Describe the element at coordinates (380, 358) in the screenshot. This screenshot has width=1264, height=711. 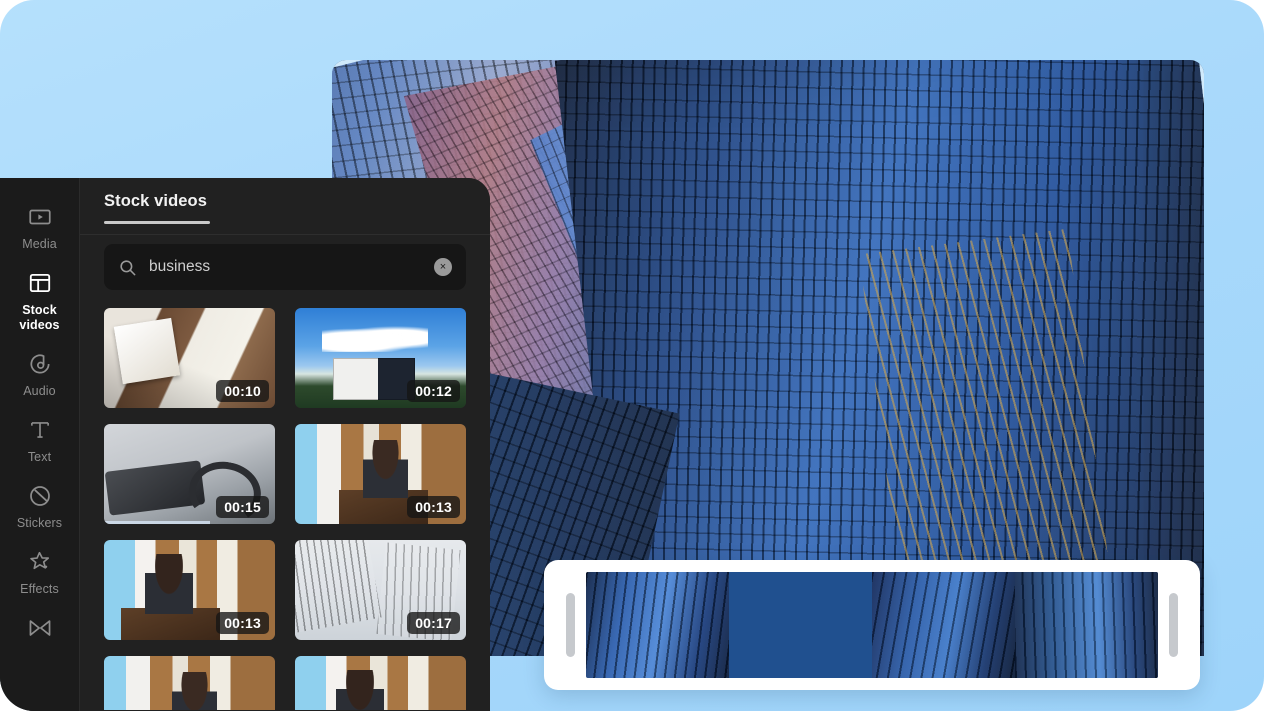
I see `stock-video-thumbnail: 00:12` at that location.